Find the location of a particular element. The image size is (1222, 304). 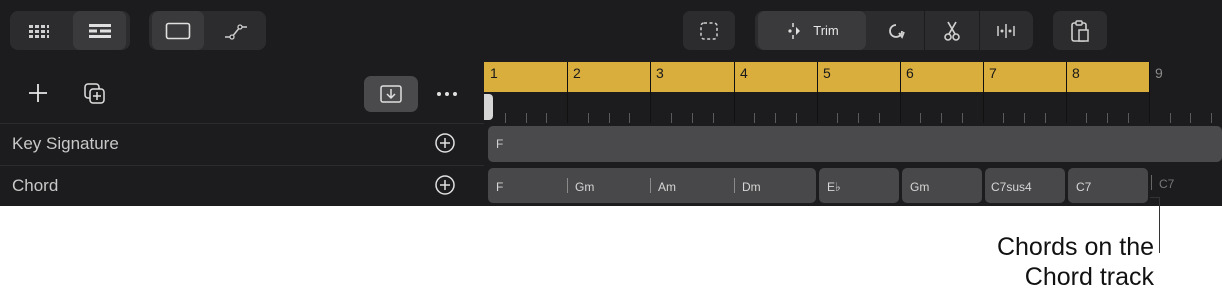

join-tool-button is located at coordinates (1006, 30).